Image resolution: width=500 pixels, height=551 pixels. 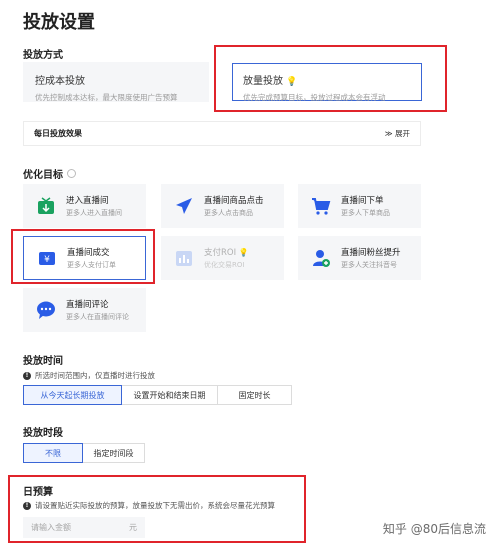 I want to click on tv-icon, so click(x=46, y=206).